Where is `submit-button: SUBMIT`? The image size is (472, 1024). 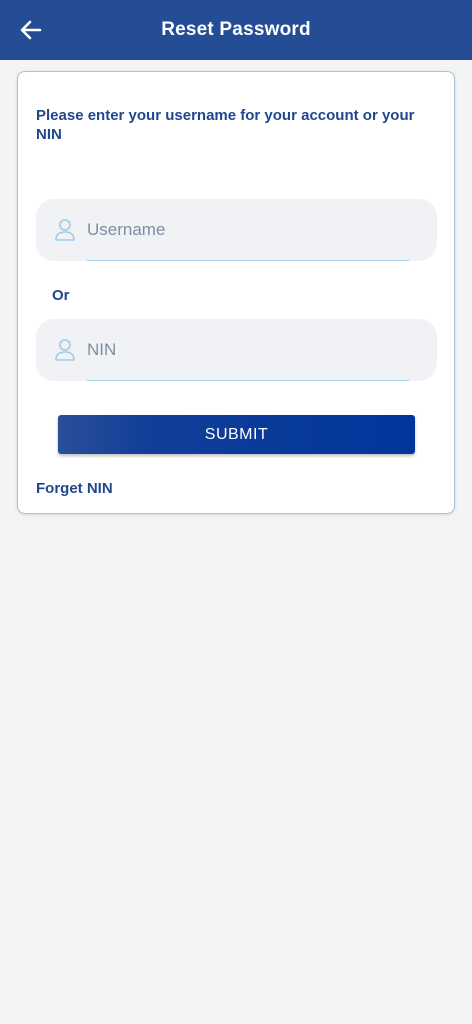 submit-button: SUBMIT is located at coordinates (236, 434).